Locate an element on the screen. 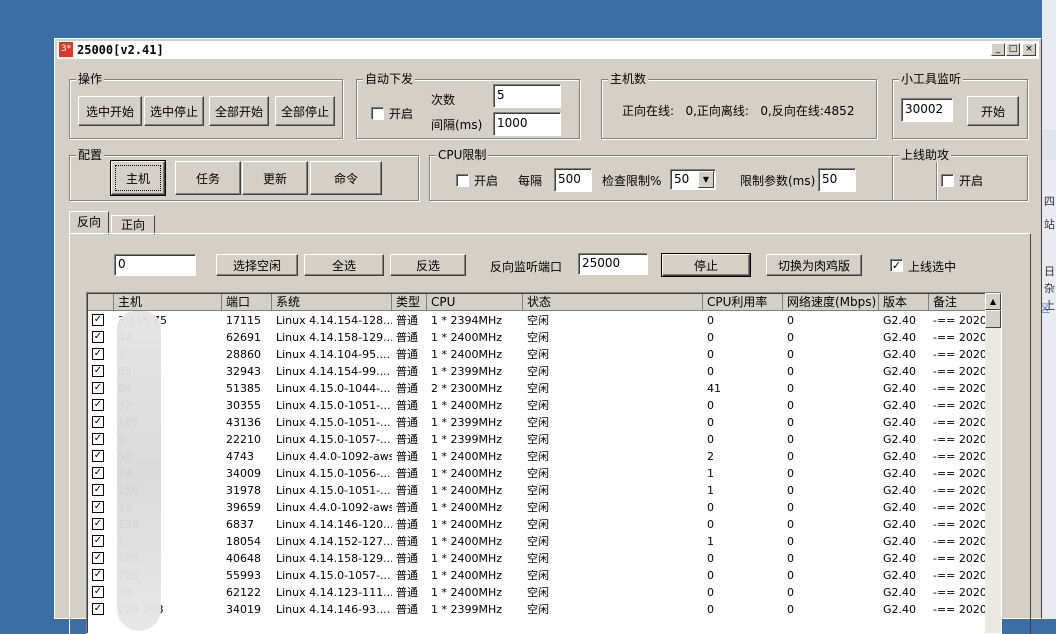 Image resolution: width=1056 pixels, height=634 pixels. count-input: 5 is located at coordinates (527, 96).